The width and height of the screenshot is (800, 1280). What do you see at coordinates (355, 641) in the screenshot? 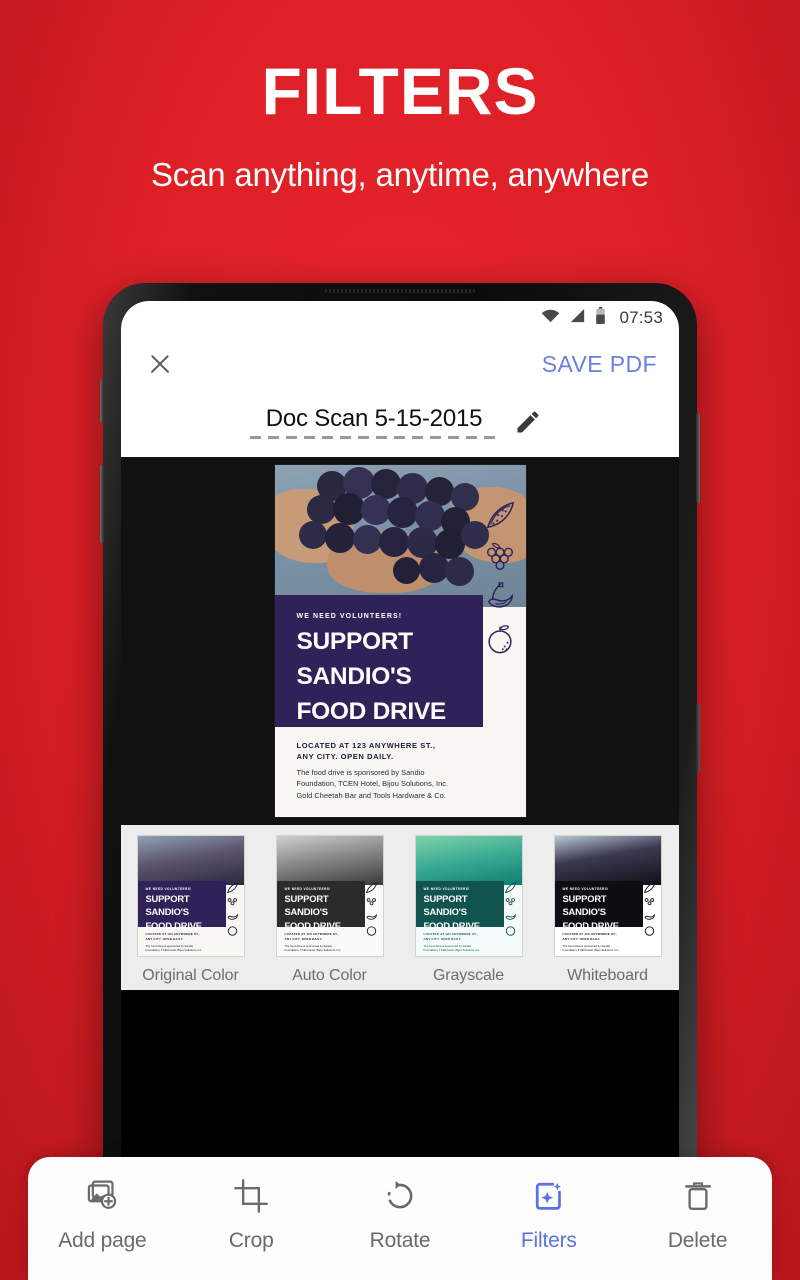
I see `poster-headline-1: SUPPORT` at bounding box center [355, 641].